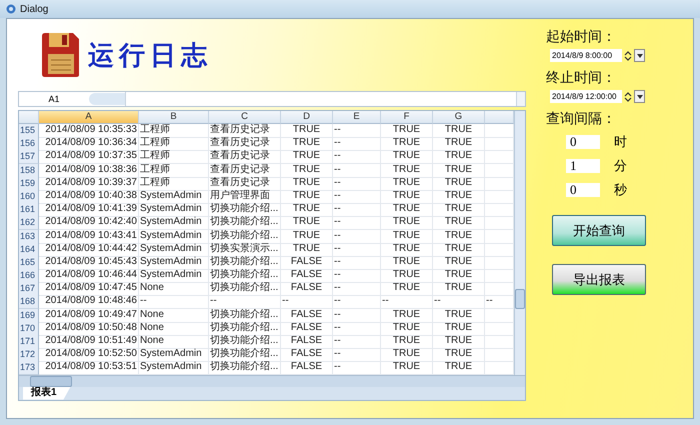  I want to click on column-header: G, so click(459, 117).